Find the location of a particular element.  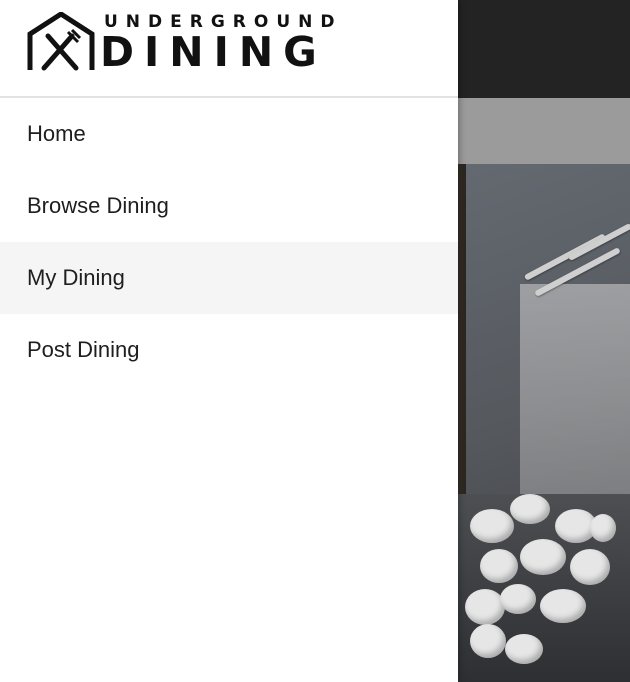

drawer-header: UNDERGROUND DINING is located at coordinates (229, 49).